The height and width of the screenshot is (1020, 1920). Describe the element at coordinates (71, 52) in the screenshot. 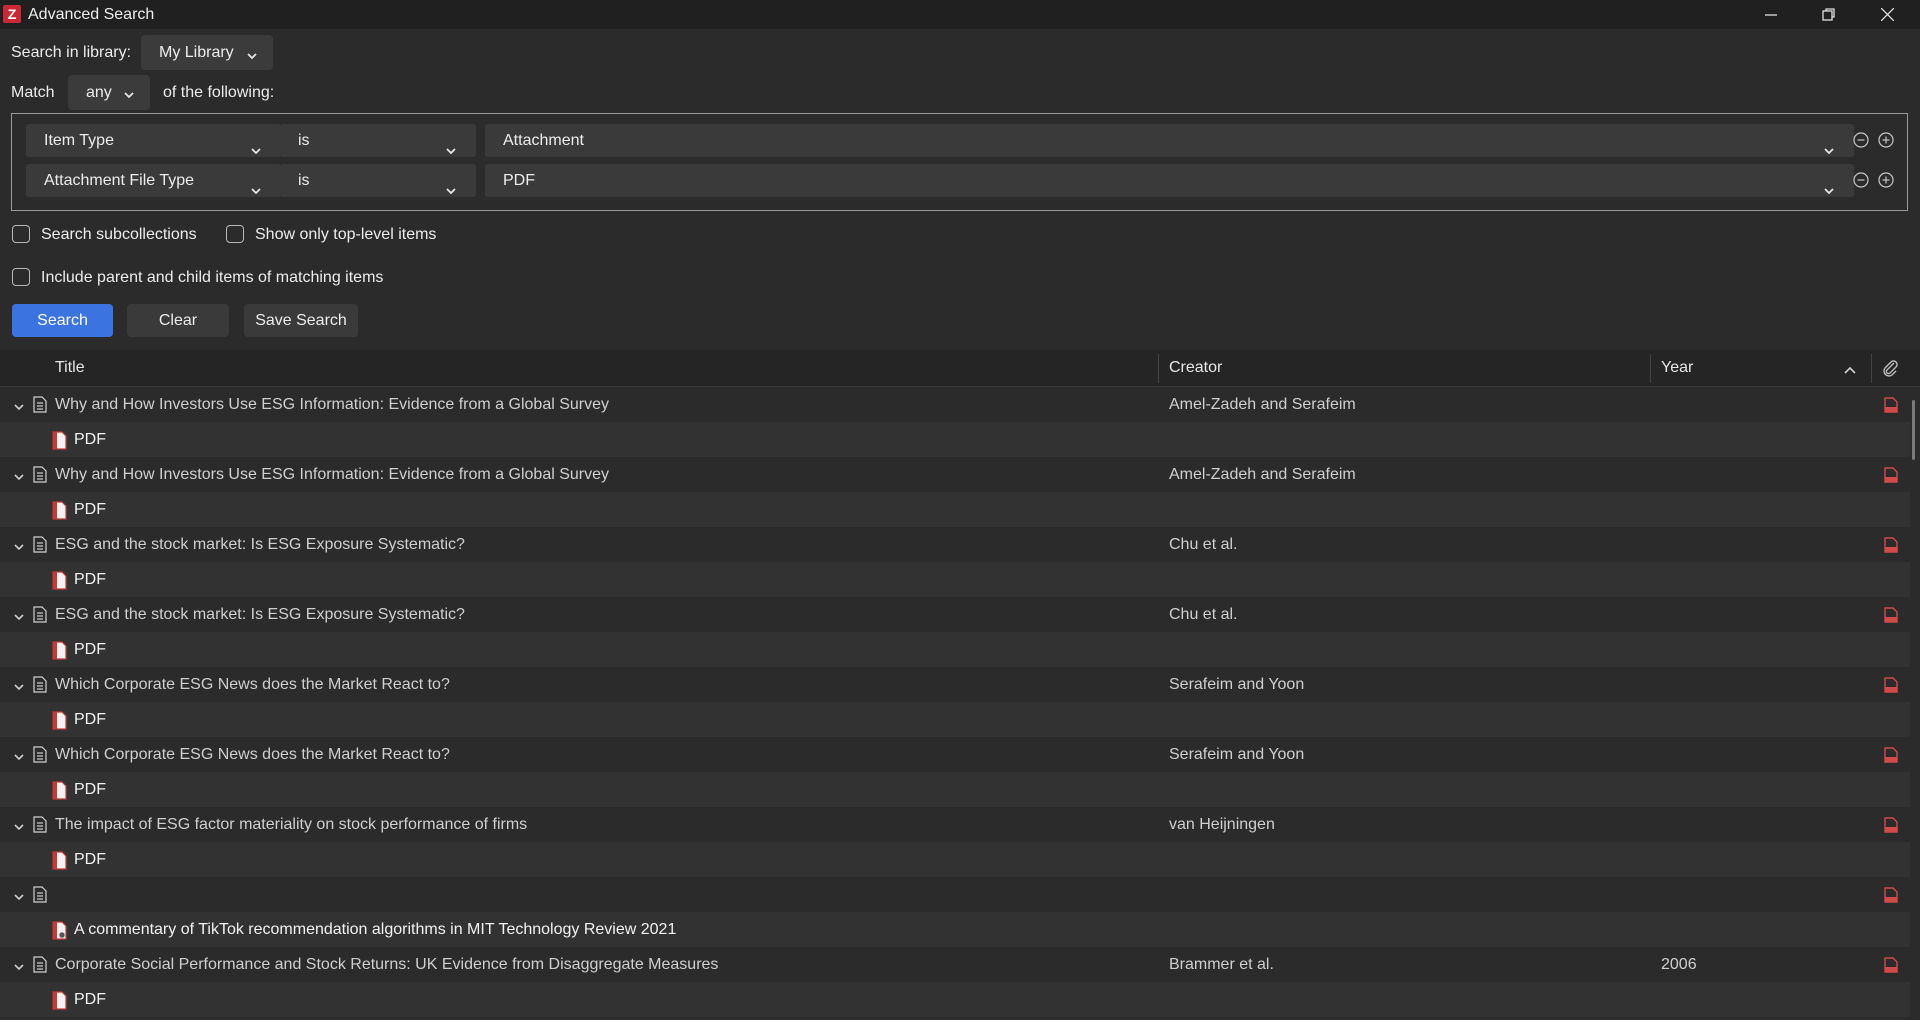

I see `library-label: Search in library:` at that location.